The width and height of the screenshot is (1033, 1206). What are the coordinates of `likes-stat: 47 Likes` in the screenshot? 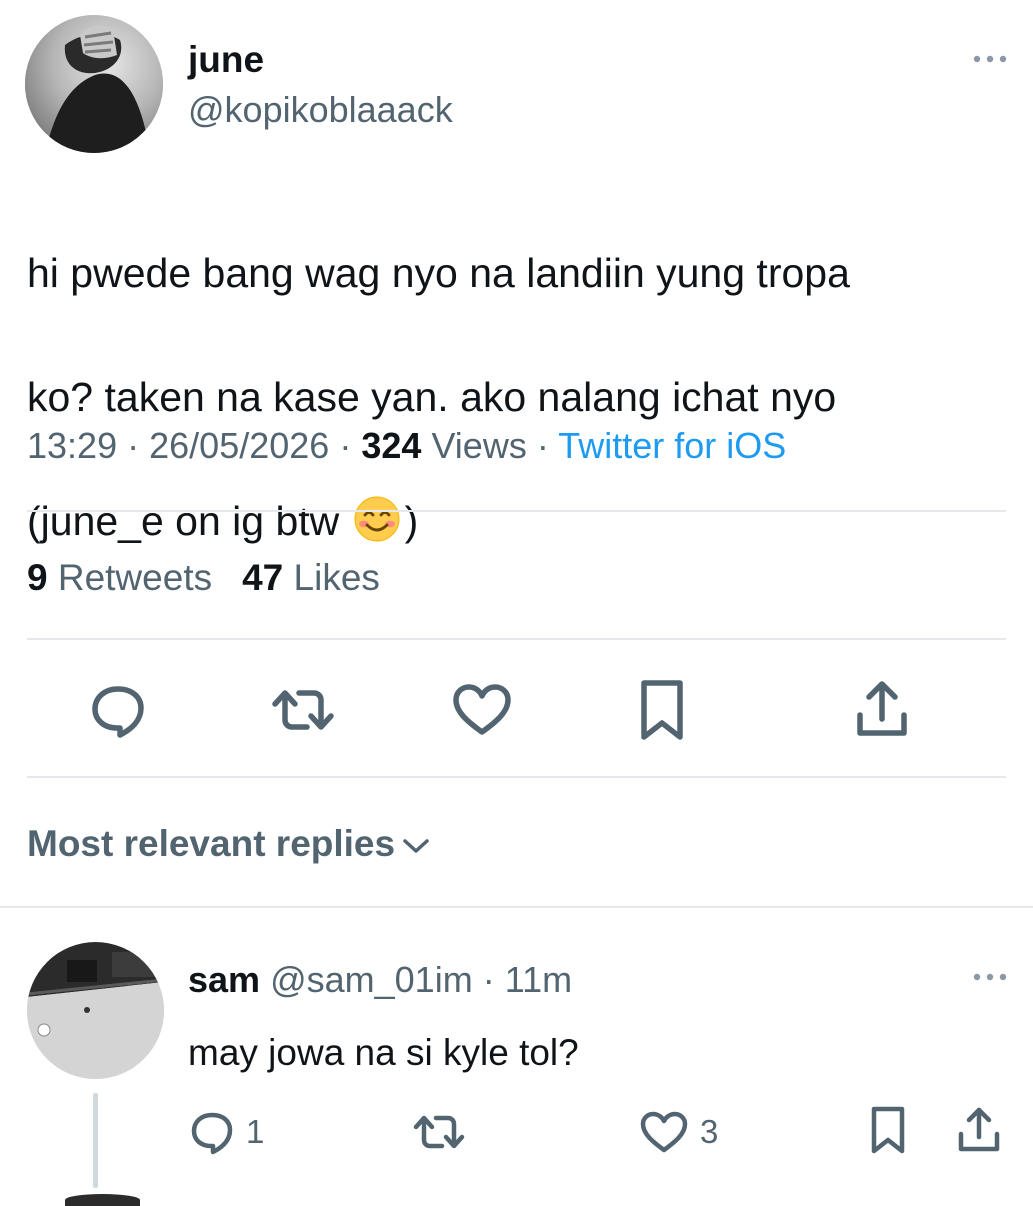 It's located at (311, 577).